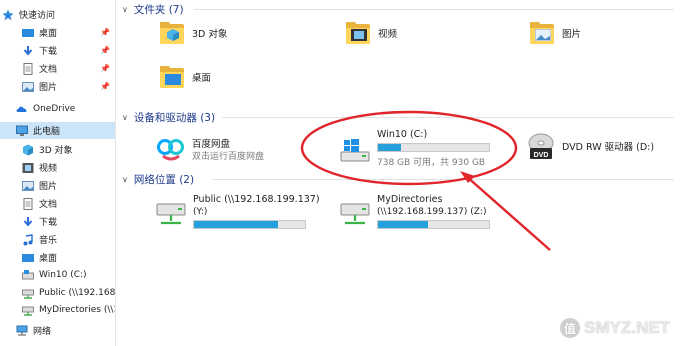 This screenshot has width=680, height=346. What do you see at coordinates (409, 148) in the screenshot?
I see `annotation-circle` at bounding box center [409, 148].